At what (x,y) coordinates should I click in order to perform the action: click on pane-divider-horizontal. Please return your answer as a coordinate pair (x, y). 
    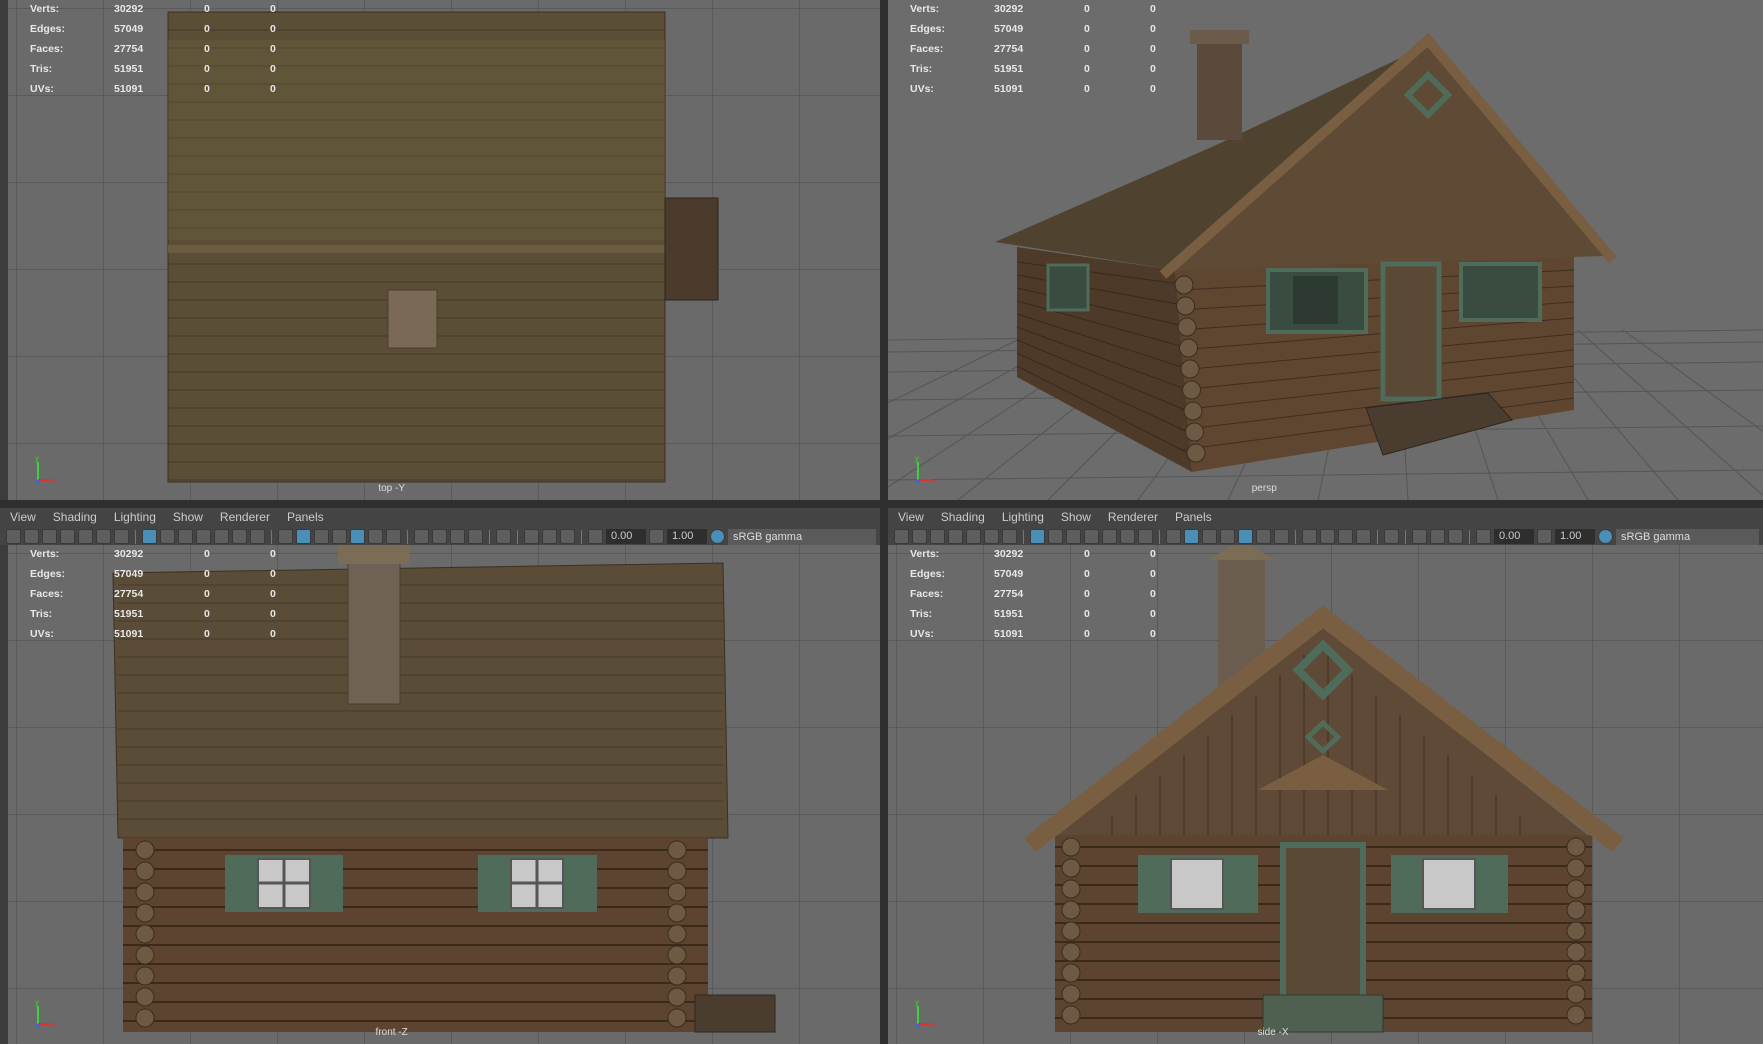
    Looking at the image, I should click on (881, 504).